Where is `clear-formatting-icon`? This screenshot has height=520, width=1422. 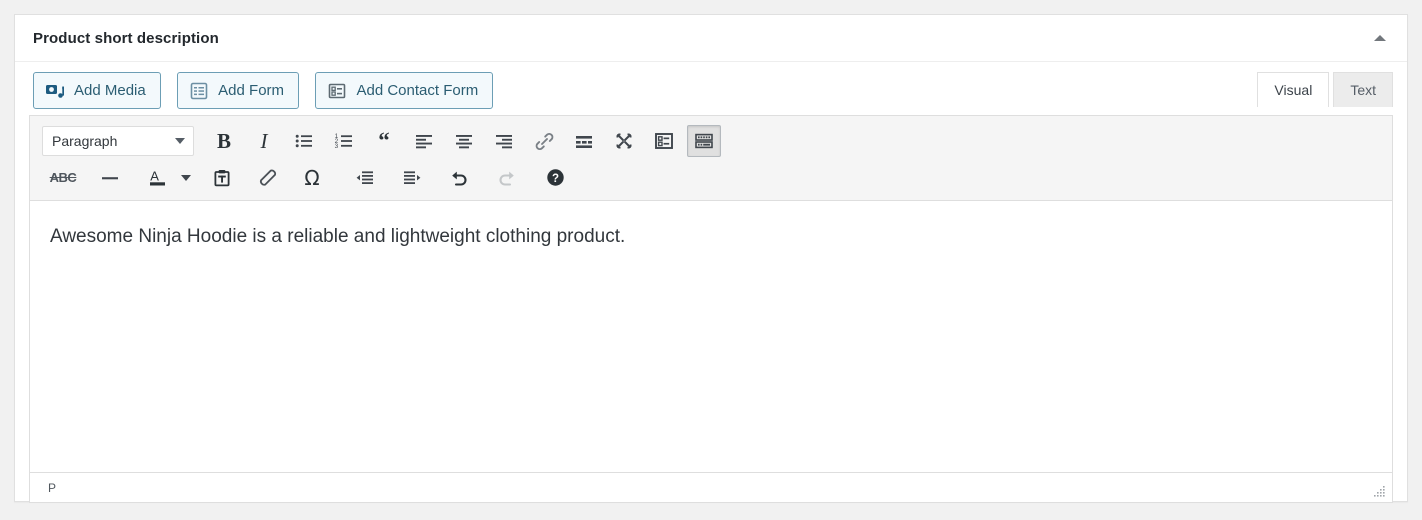 clear-formatting-icon is located at coordinates (267, 177).